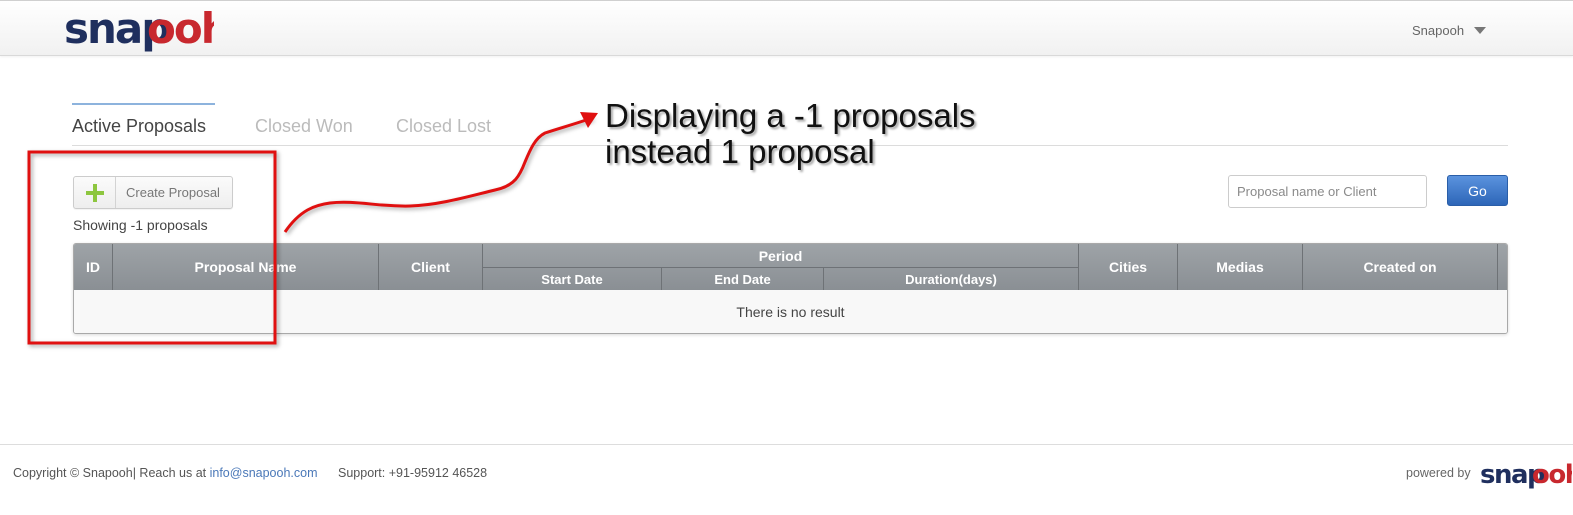 The width and height of the screenshot is (1573, 515). I want to click on footer-snapooh-logo: snap ooh, so click(1526, 474).